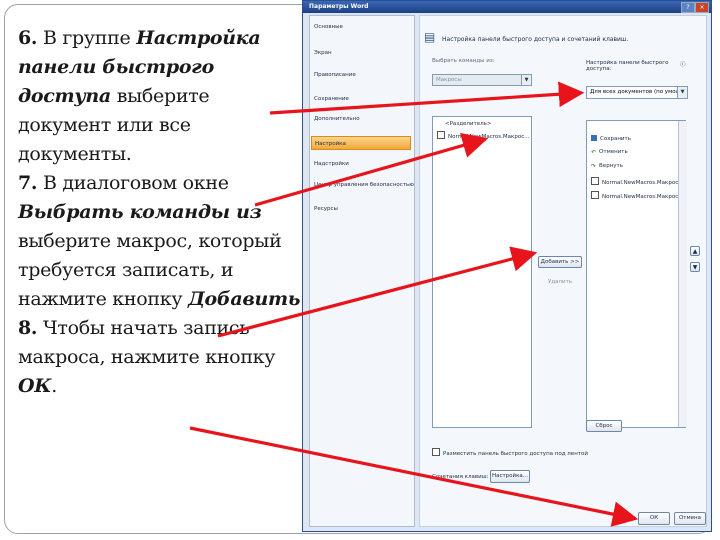 The image size is (720, 540). Describe the element at coordinates (335, 75) in the screenshot. I see `nav-item-proofing: Правописание` at that location.